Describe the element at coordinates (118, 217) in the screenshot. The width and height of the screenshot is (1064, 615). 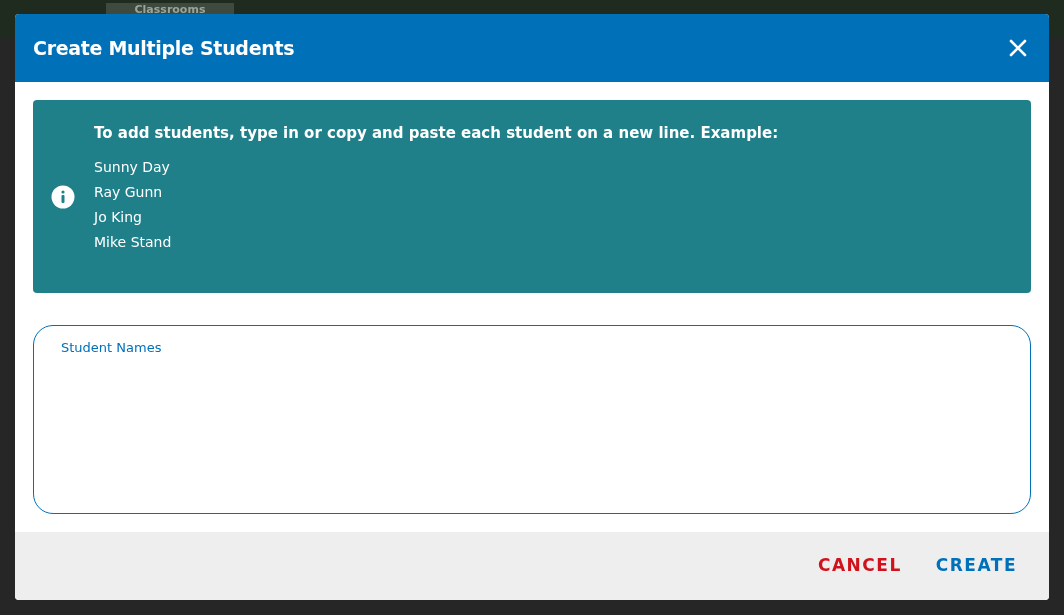
I see `example-name: Jo King` at that location.